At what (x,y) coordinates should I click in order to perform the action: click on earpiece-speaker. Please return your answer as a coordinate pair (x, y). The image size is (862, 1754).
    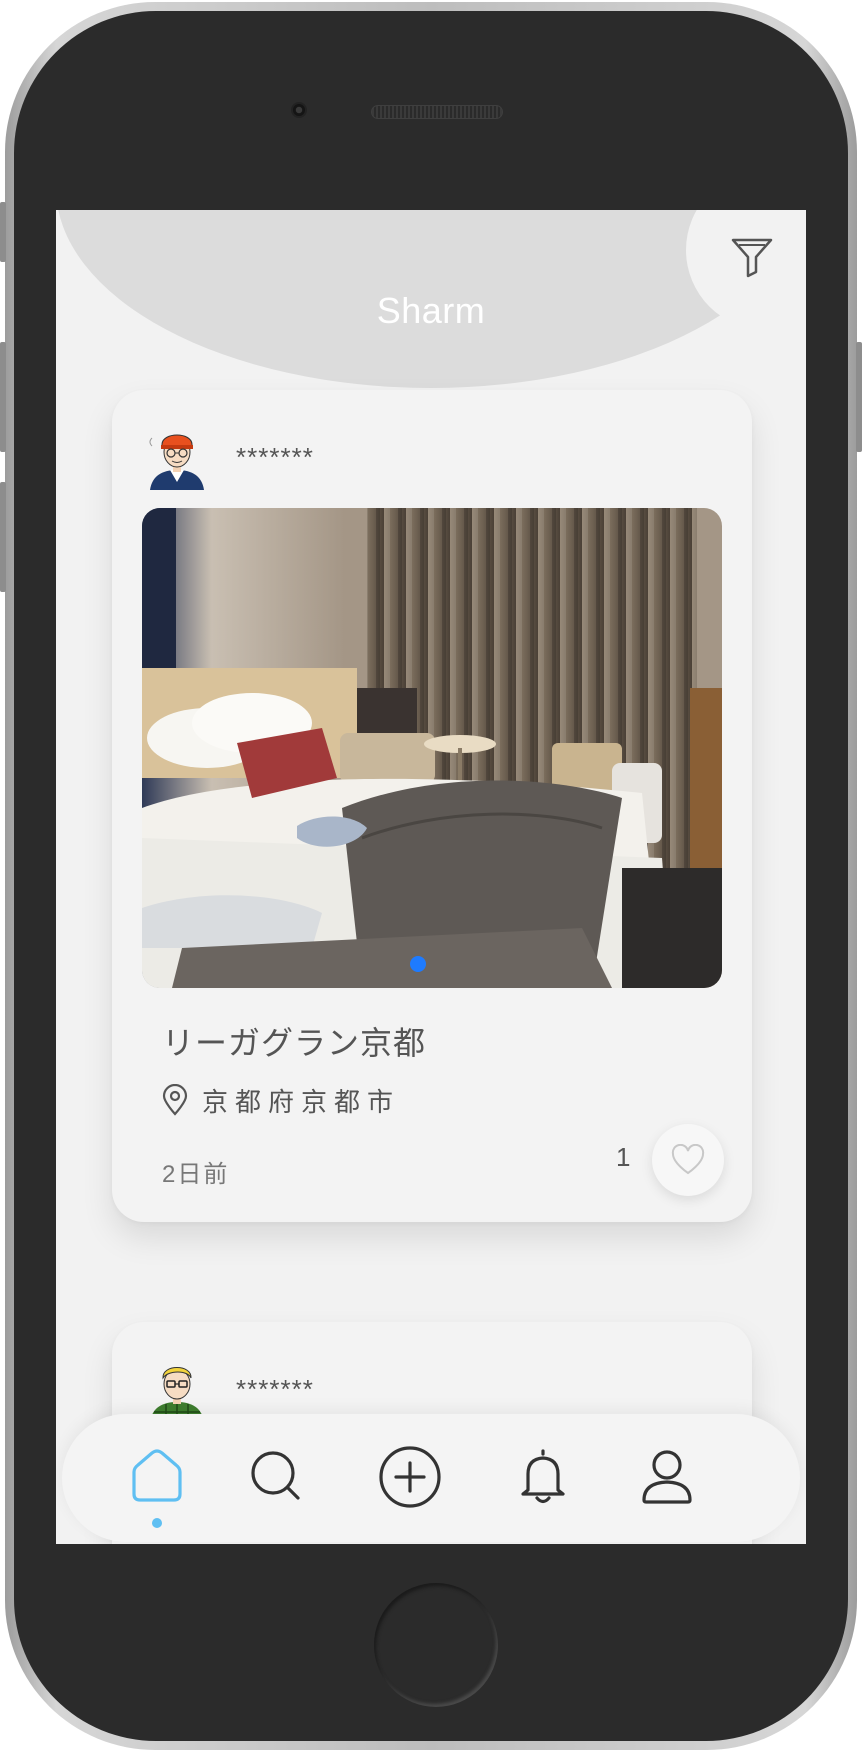
    Looking at the image, I should click on (437, 112).